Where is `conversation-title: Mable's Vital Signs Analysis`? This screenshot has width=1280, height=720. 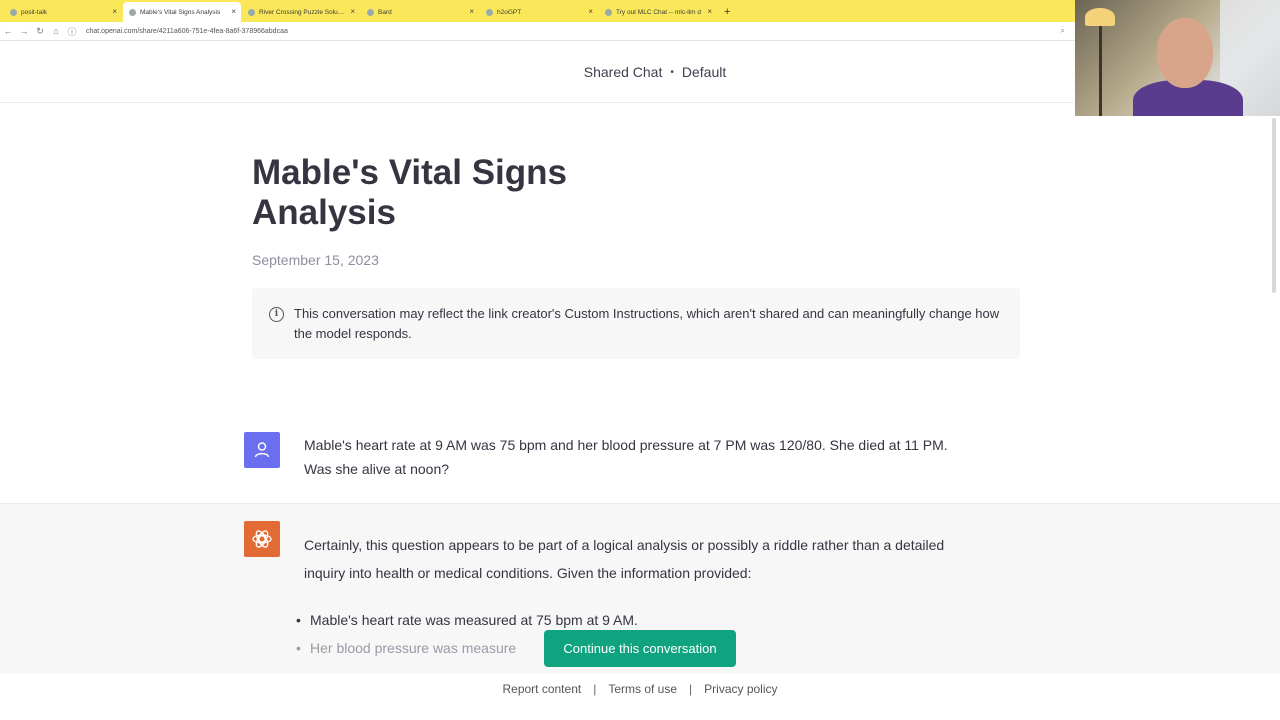 conversation-title: Mable's Vital Signs Analysis is located at coordinates (409, 192).